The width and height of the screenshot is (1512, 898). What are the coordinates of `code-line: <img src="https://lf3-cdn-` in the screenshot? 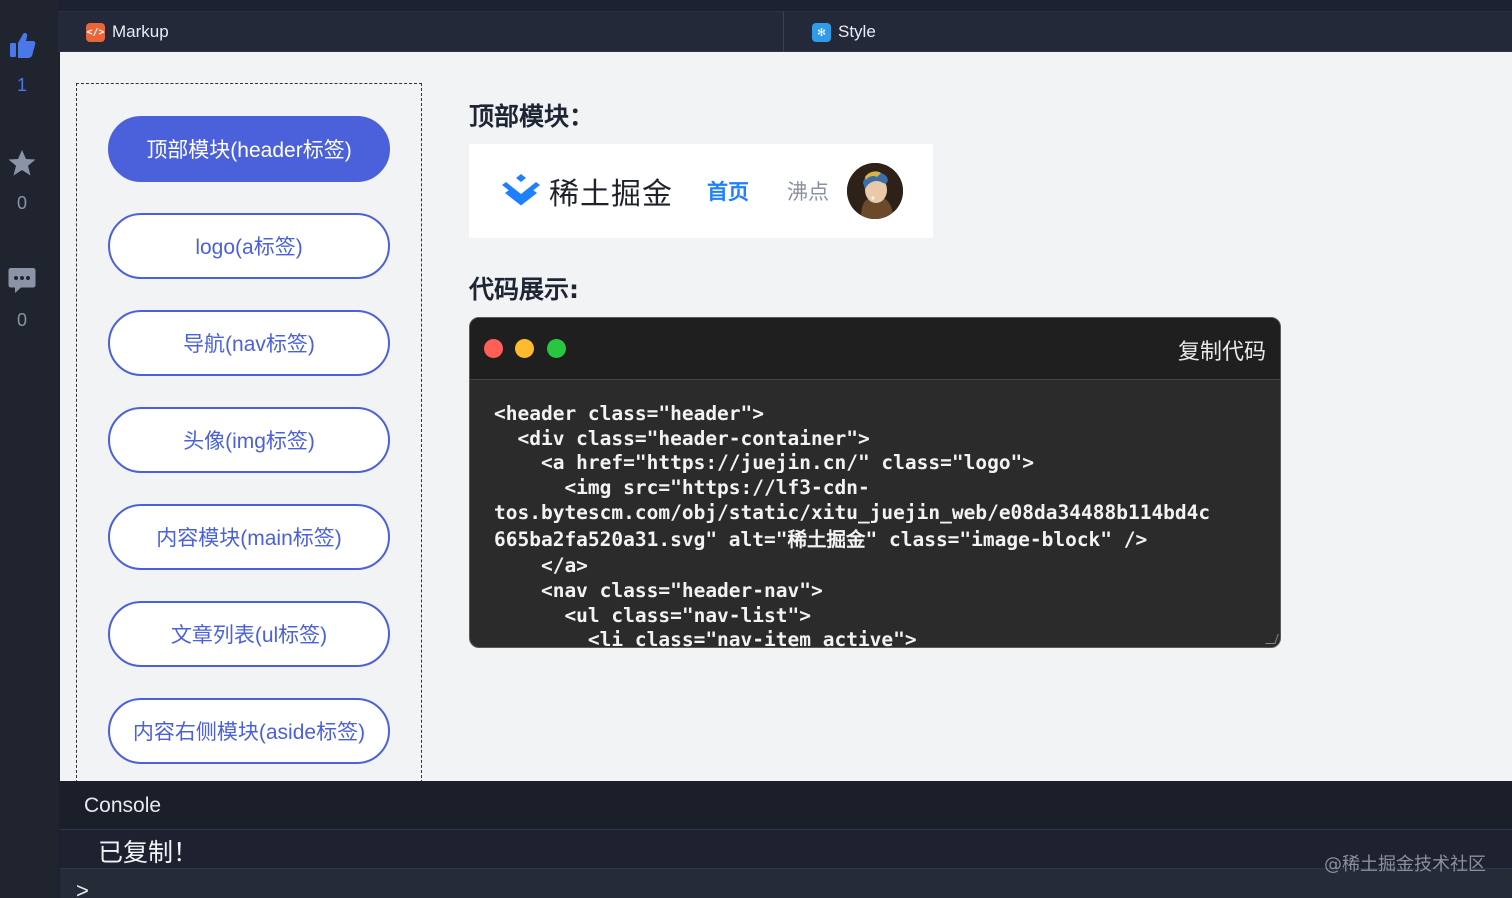 It's located at (682, 487).